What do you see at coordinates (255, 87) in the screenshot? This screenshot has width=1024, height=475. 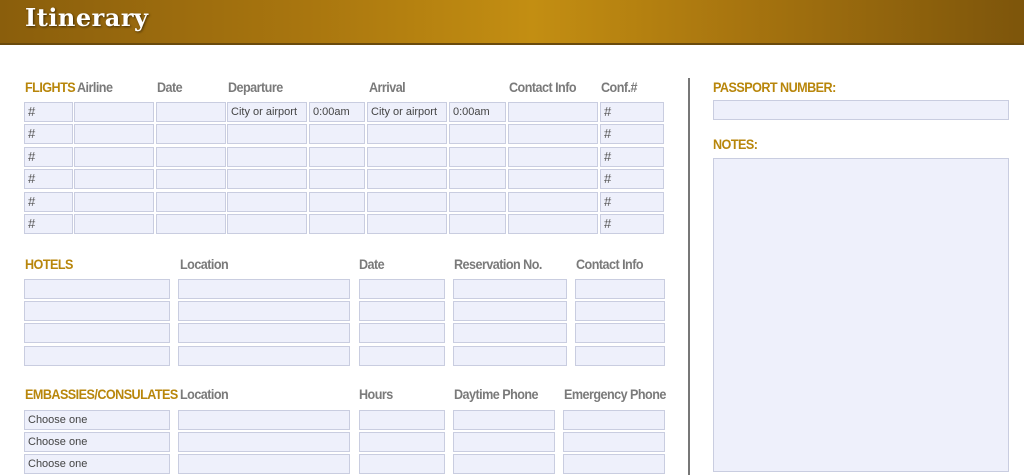 I see `departure-column-label: Departure` at bounding box center [255, 87].